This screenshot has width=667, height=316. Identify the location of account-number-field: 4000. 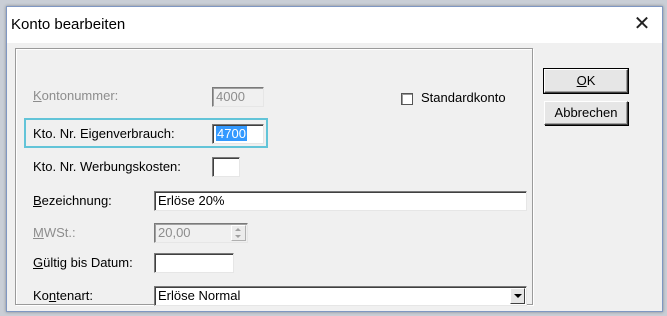
(238, 97).